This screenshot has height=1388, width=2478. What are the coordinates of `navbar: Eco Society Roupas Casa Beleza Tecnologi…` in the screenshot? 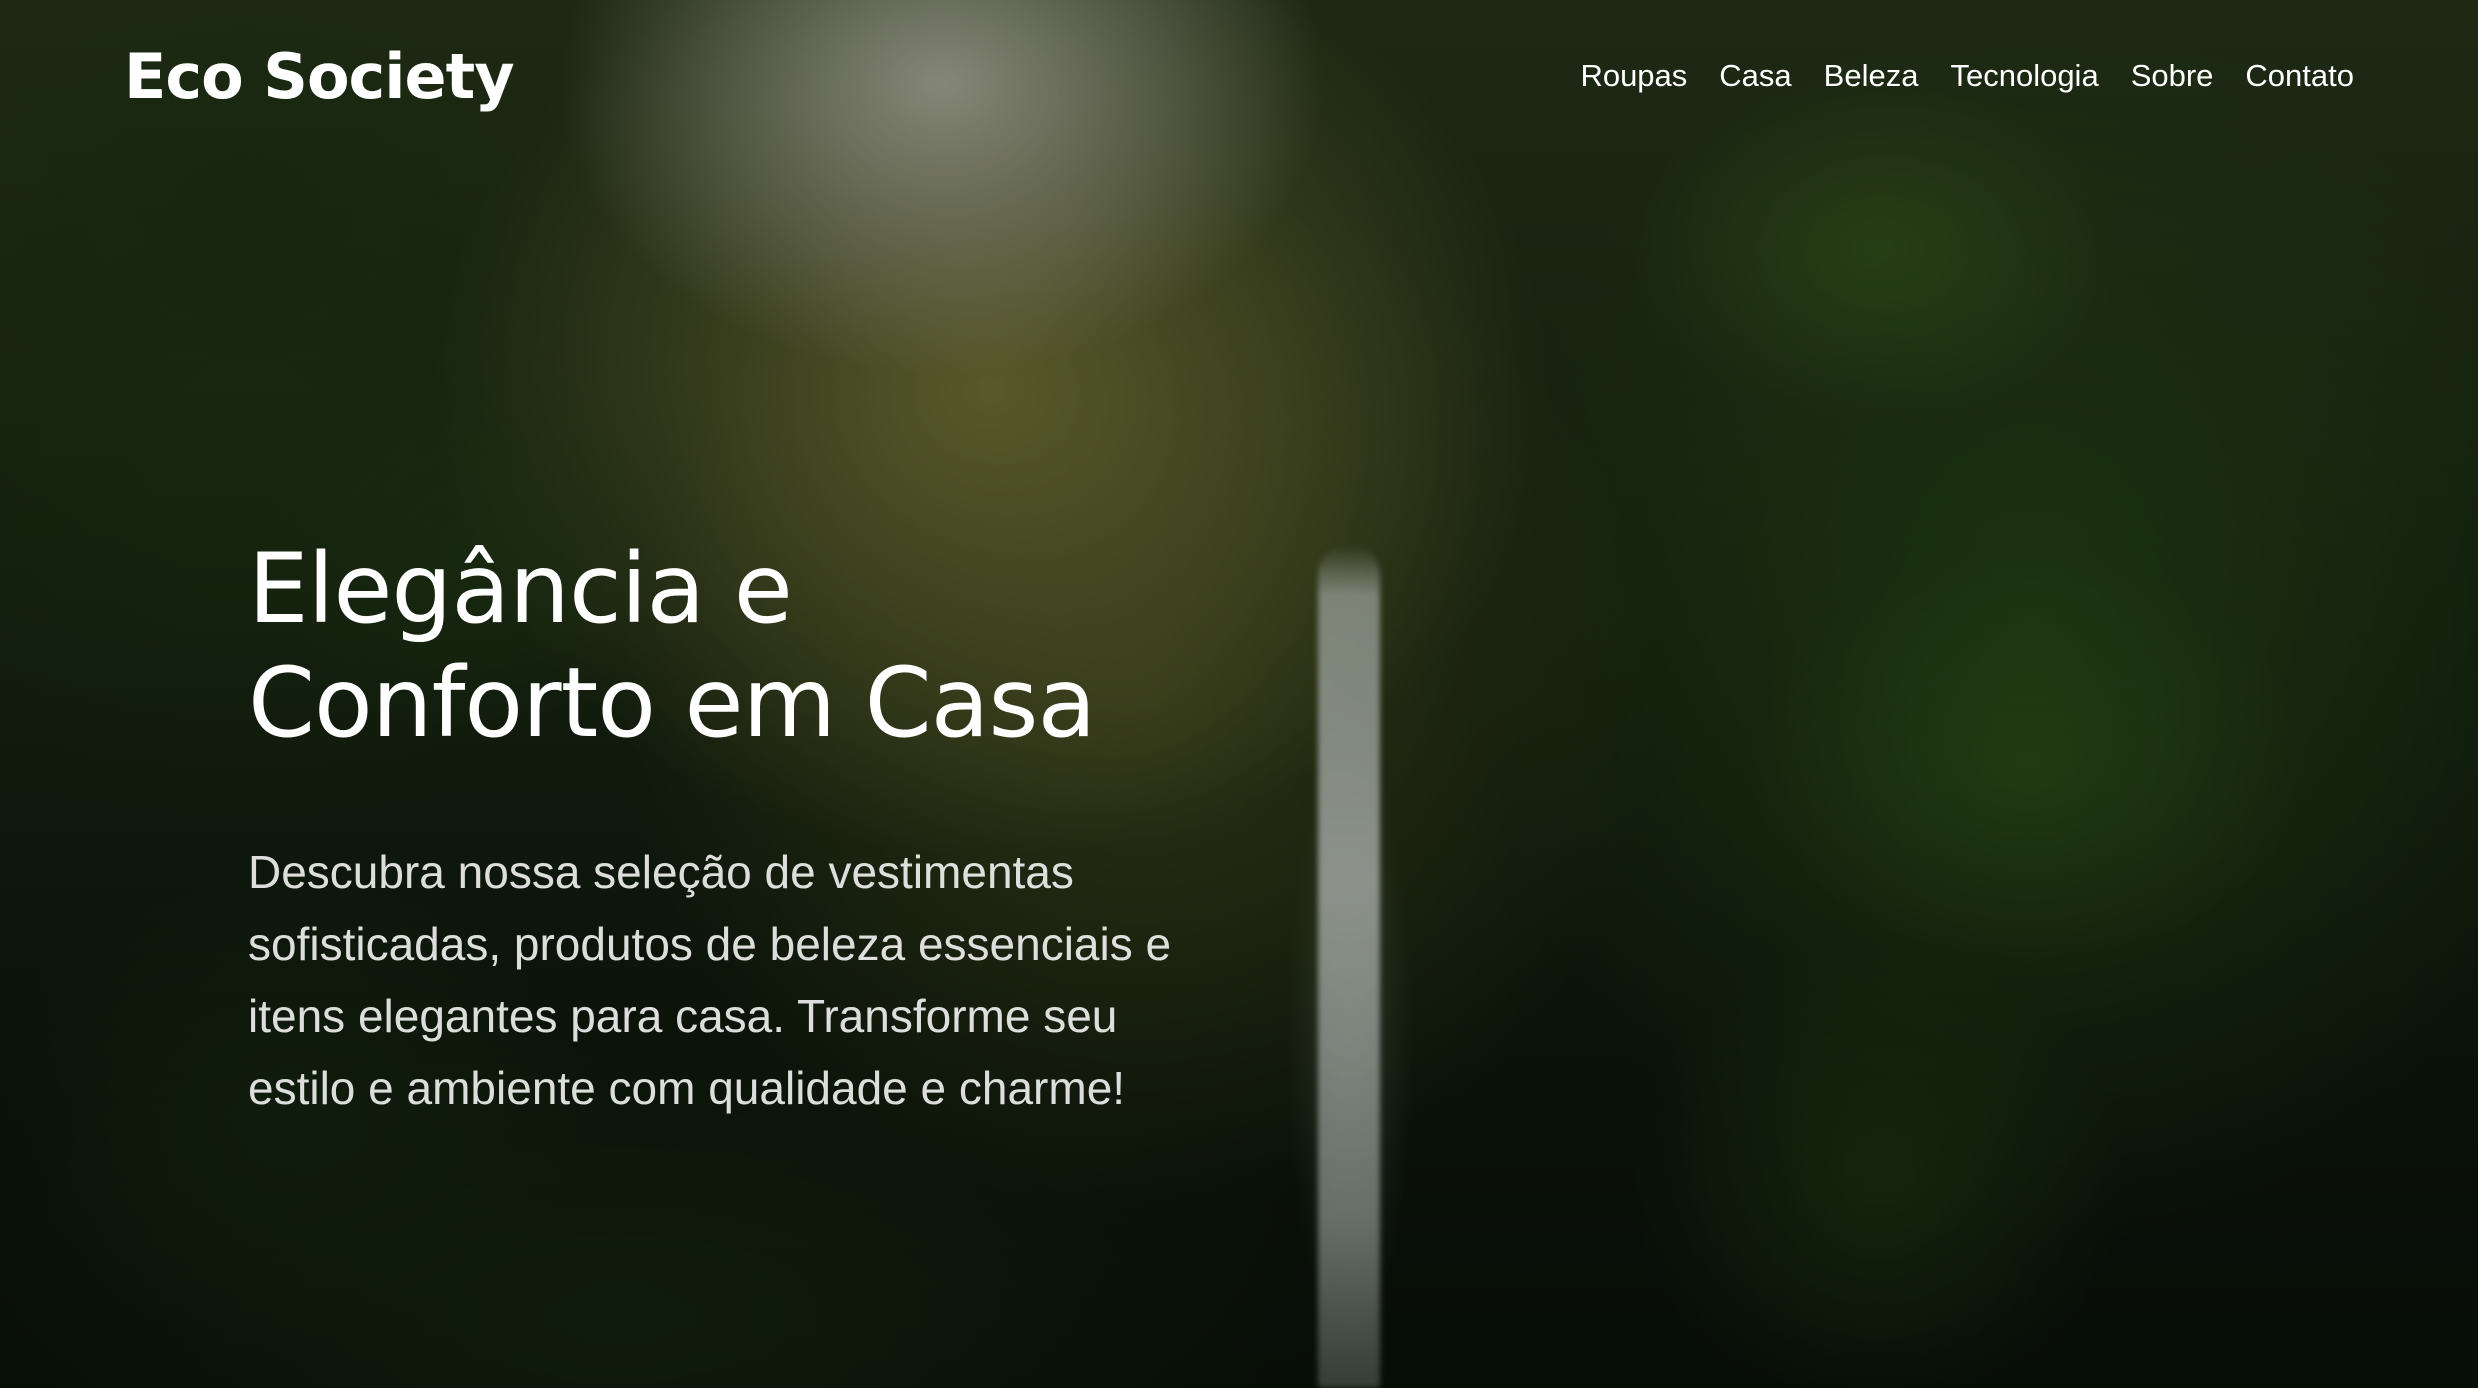 It's located at (1239, 80).